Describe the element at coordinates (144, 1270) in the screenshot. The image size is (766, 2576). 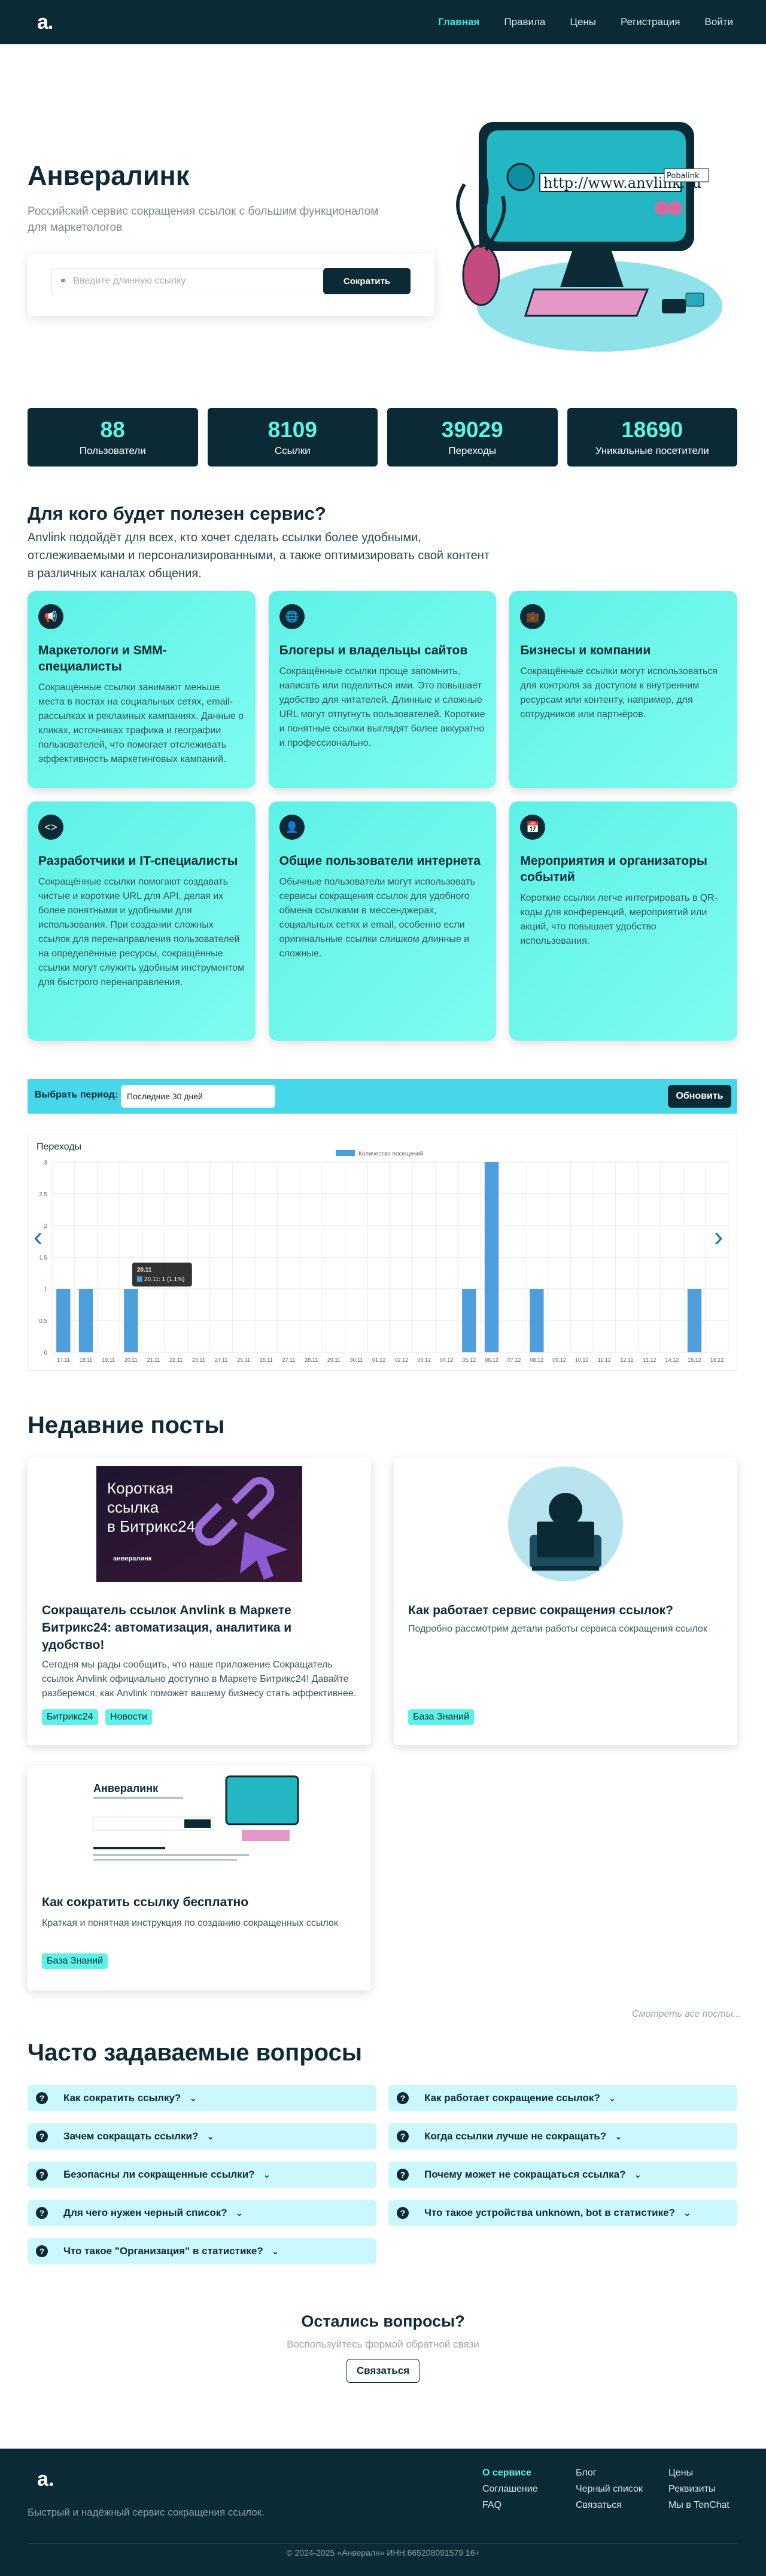
I see `chart-tooltip-title: 20.11` at that location.